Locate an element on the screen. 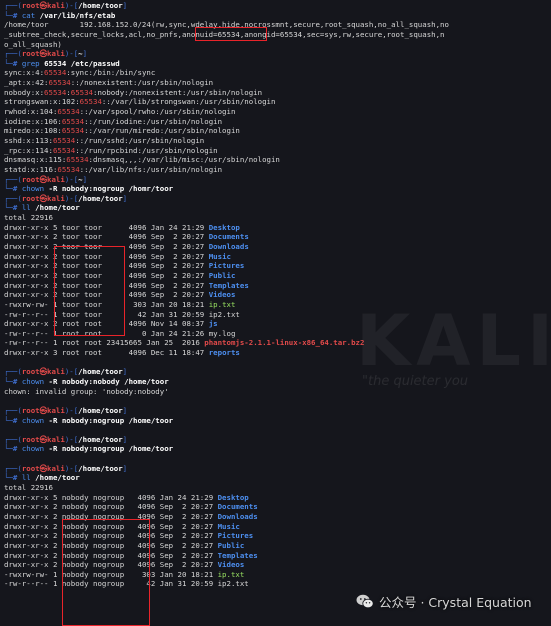 This screenshot has width=551, height=626. passwd-suffix: ::/run/rpcbind:/usr/sbin/nologin is located at coordinates (146, 150).